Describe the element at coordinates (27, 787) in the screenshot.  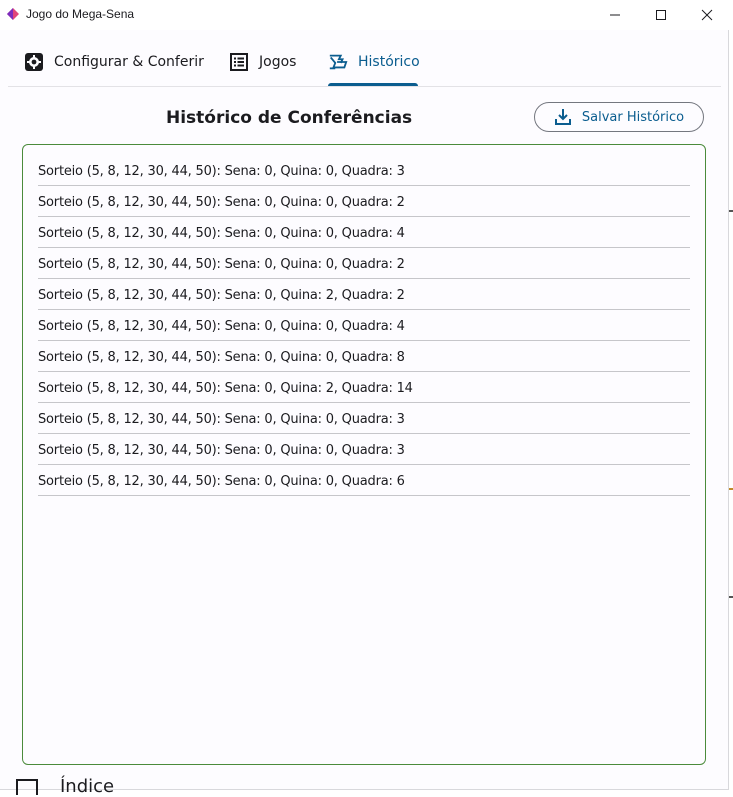
I see `background-window-icon` at that location.